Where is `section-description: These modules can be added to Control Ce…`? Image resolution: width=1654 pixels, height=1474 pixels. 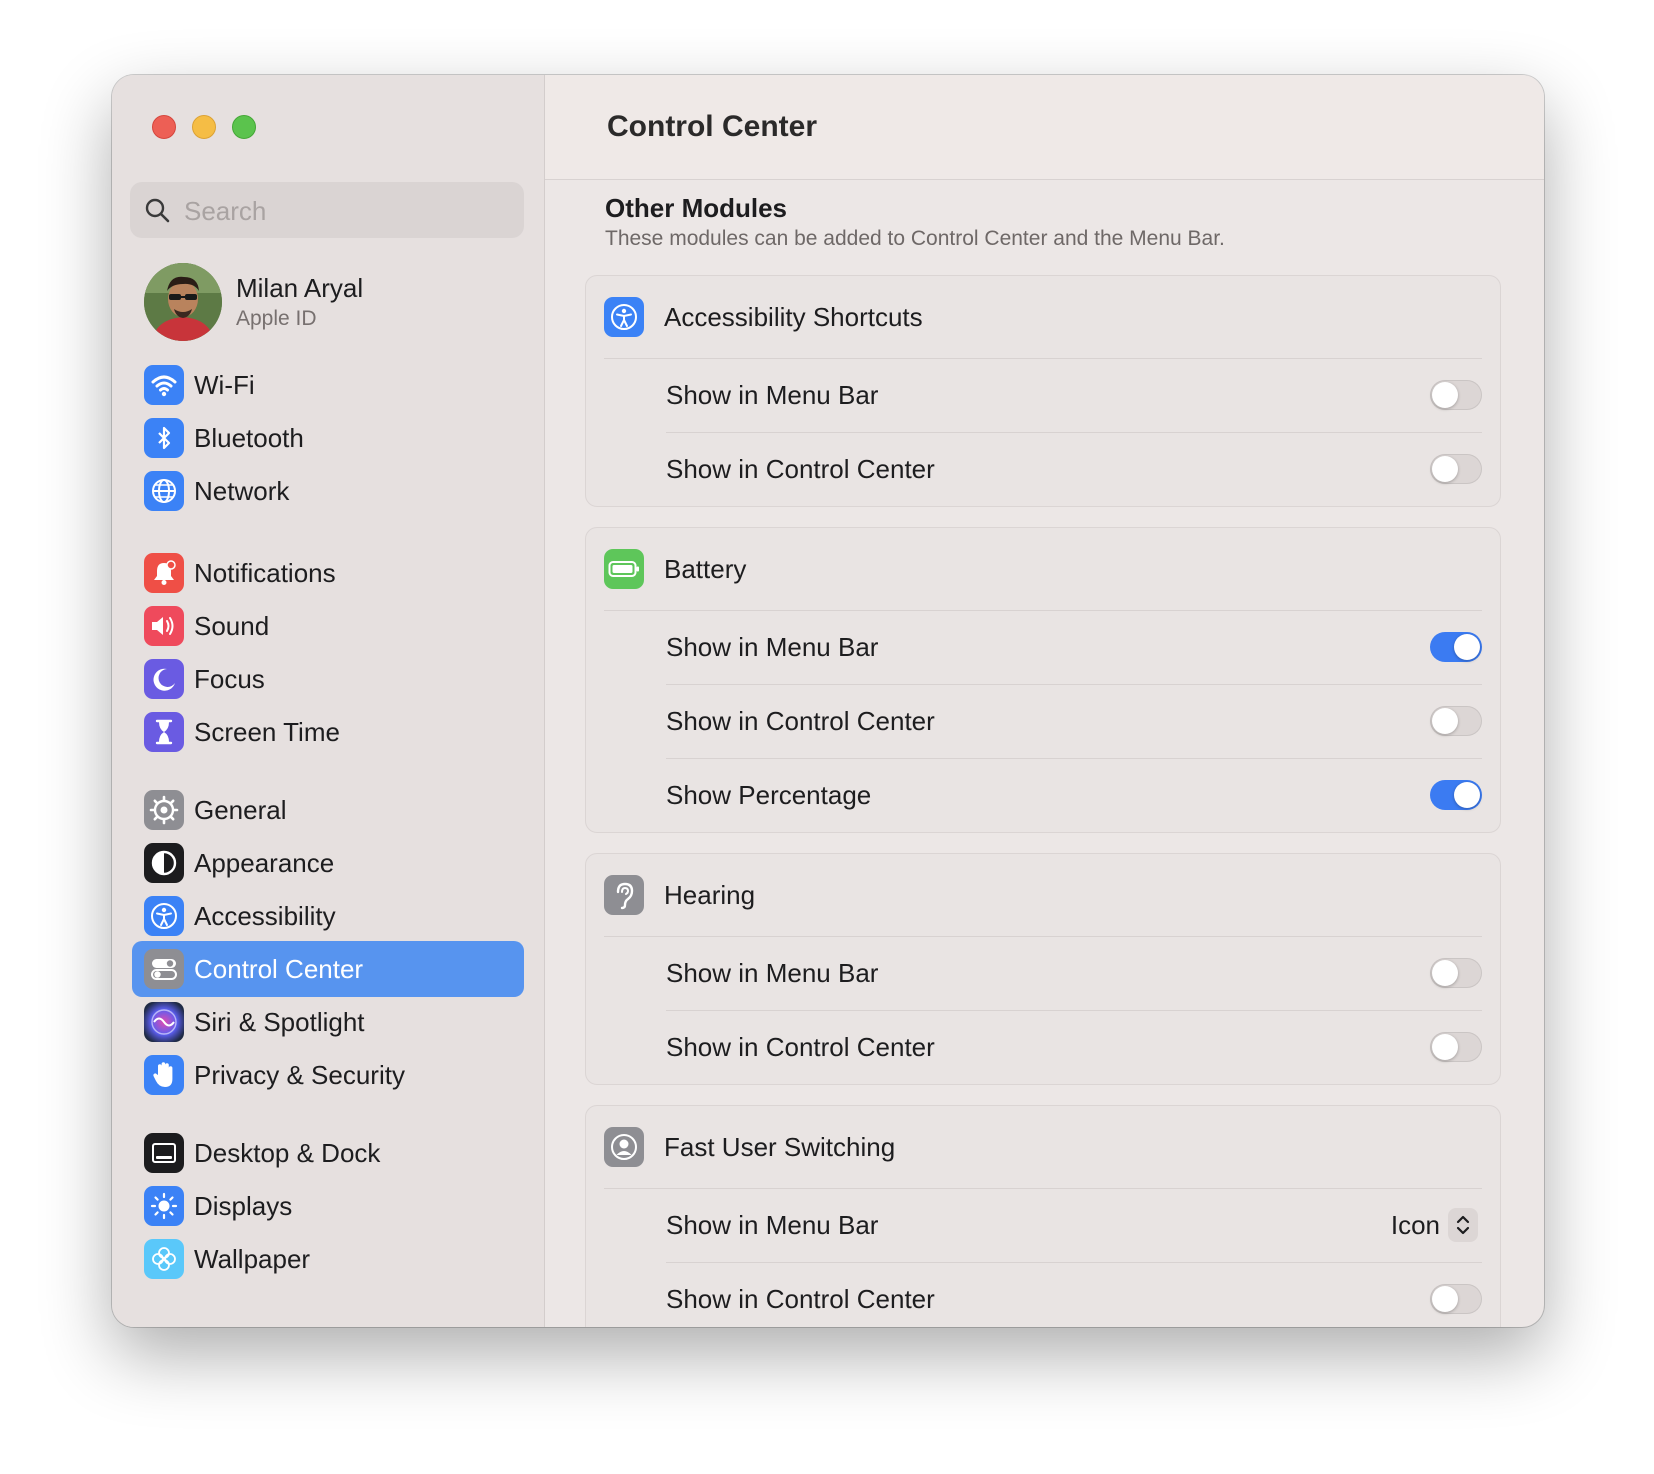
section-description: These modules can be added to Control Ce… is located at coordinates (915, 238).